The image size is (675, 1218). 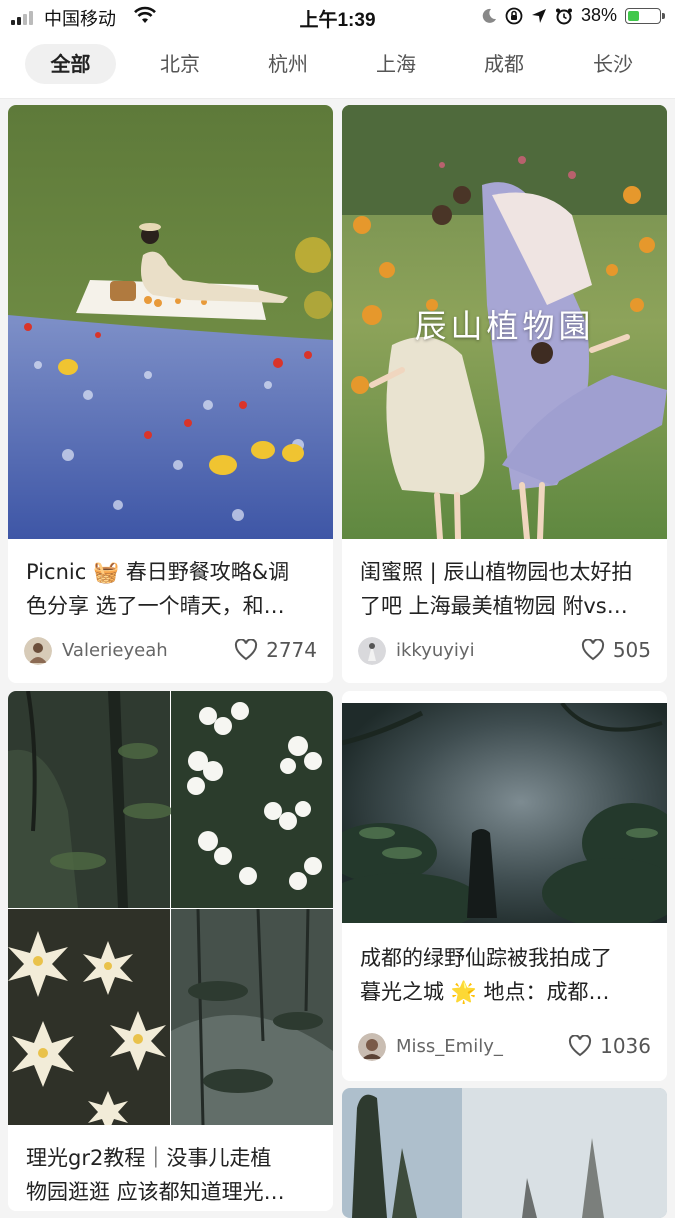 I want to click on tab-beijing: 北京, so click(x=180, y=64).